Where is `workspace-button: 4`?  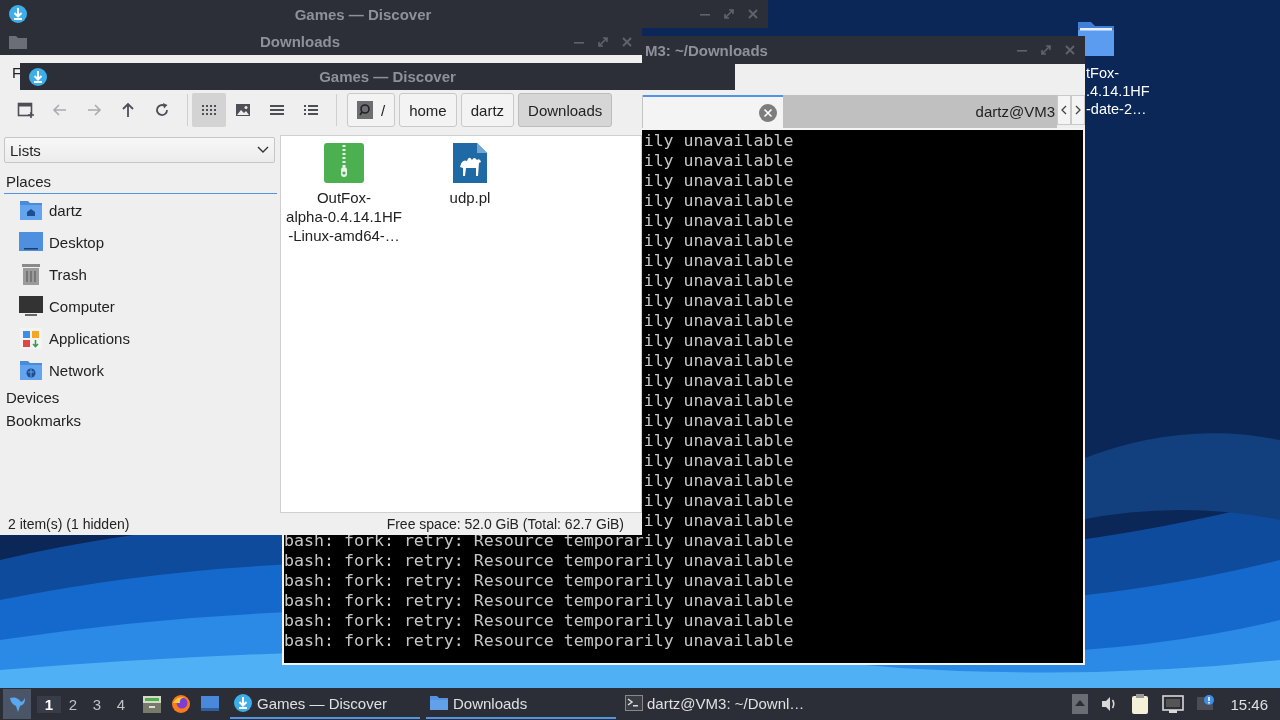 workspace-button: 4 is located at coordinates (121, 704).